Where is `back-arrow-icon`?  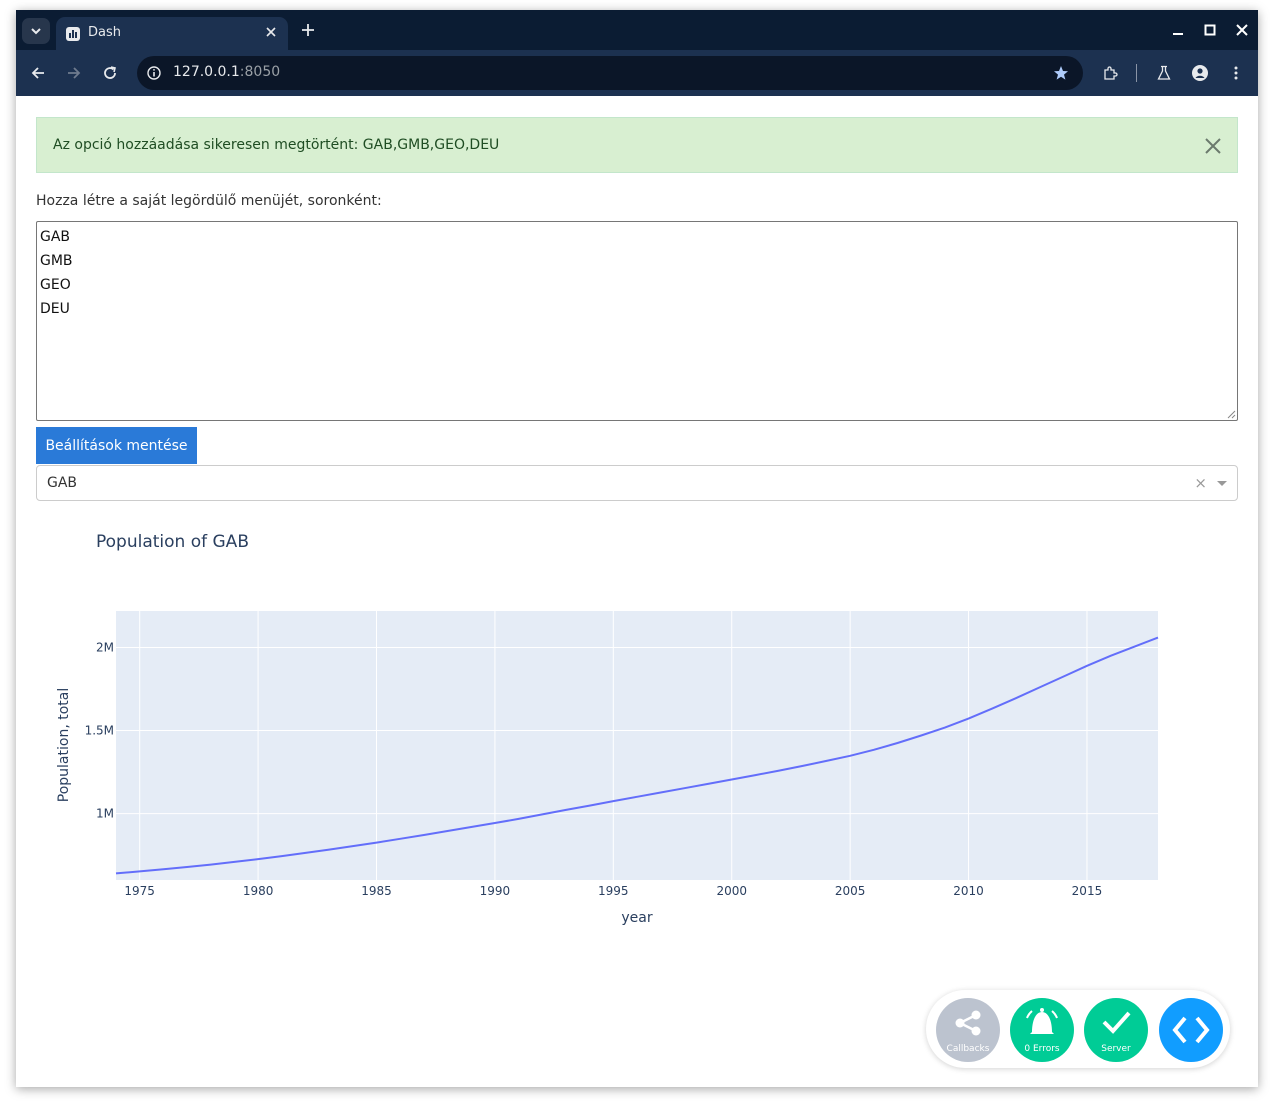 back-arrow-icon is located at coordinates (38, 73).